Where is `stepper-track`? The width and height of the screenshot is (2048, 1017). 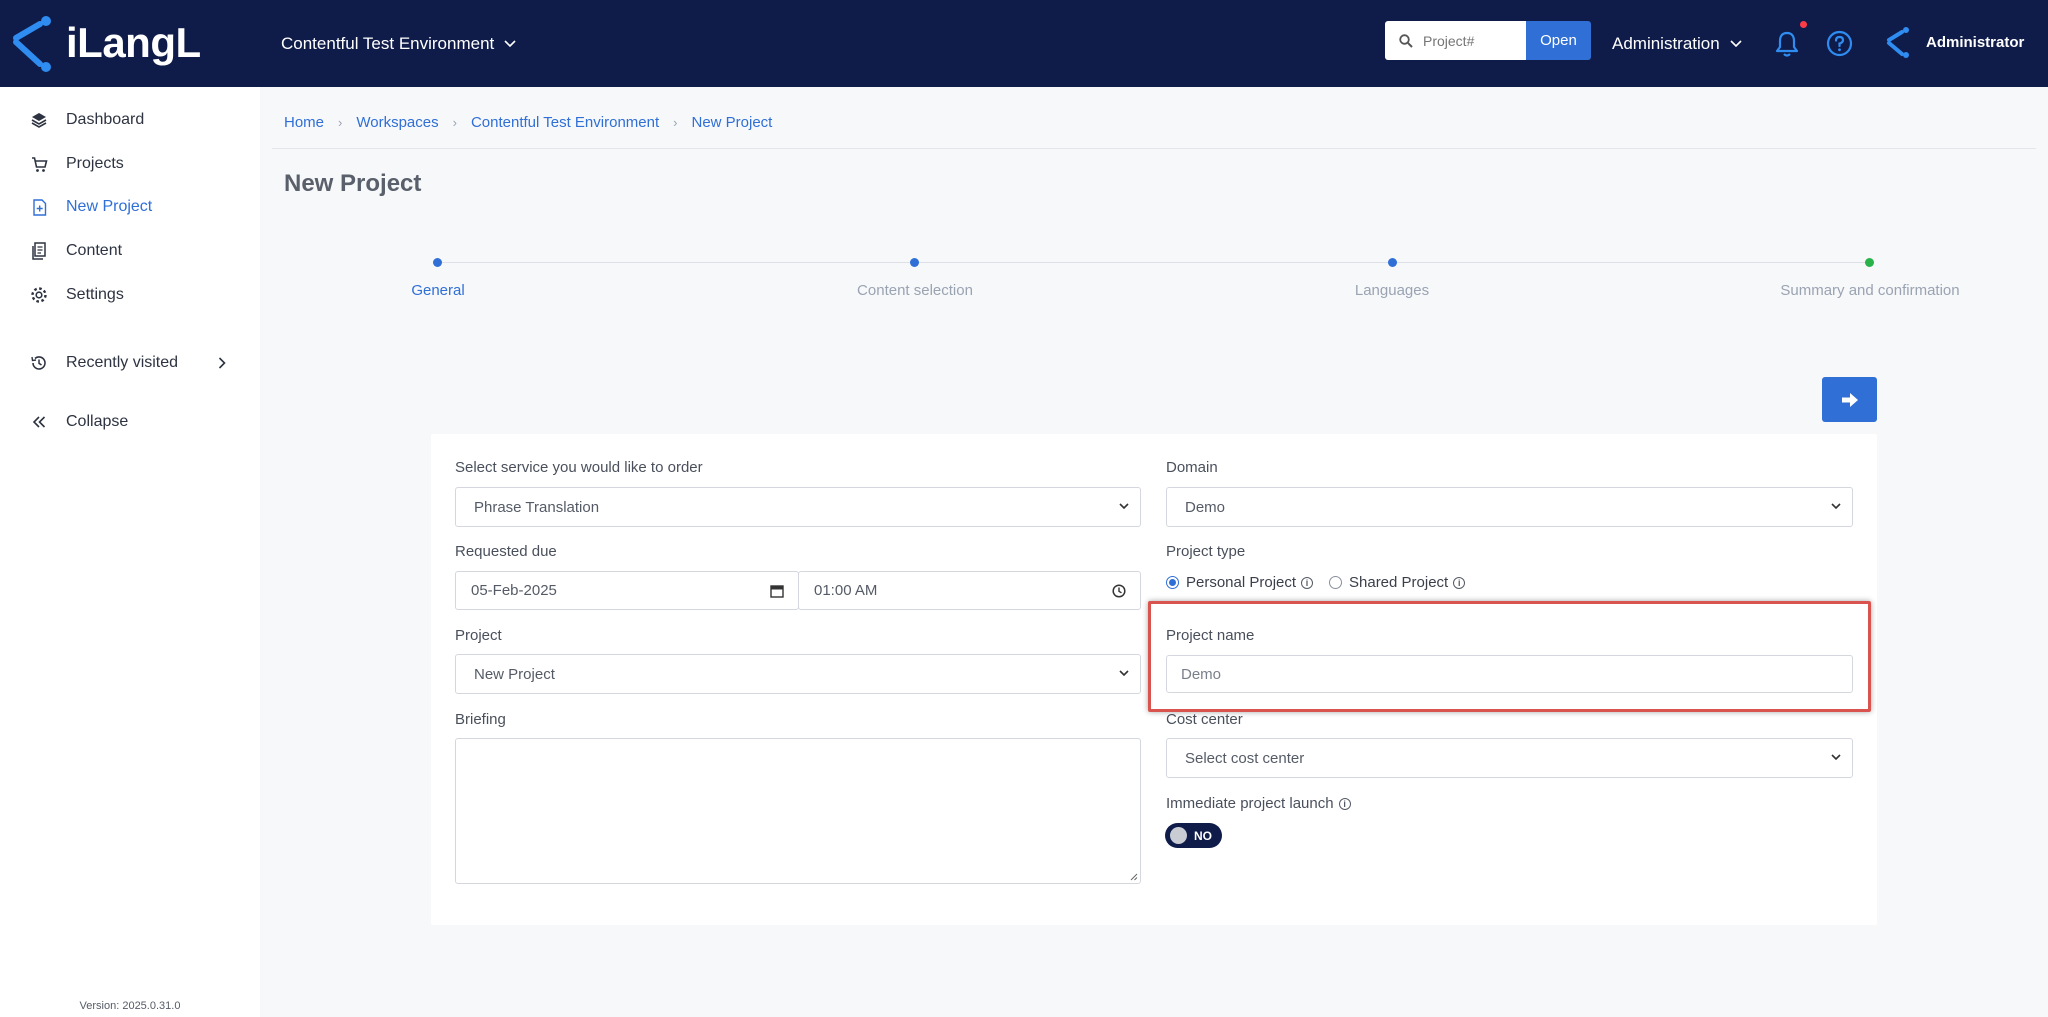 stepper-track is located at coordinates (1154, 262).